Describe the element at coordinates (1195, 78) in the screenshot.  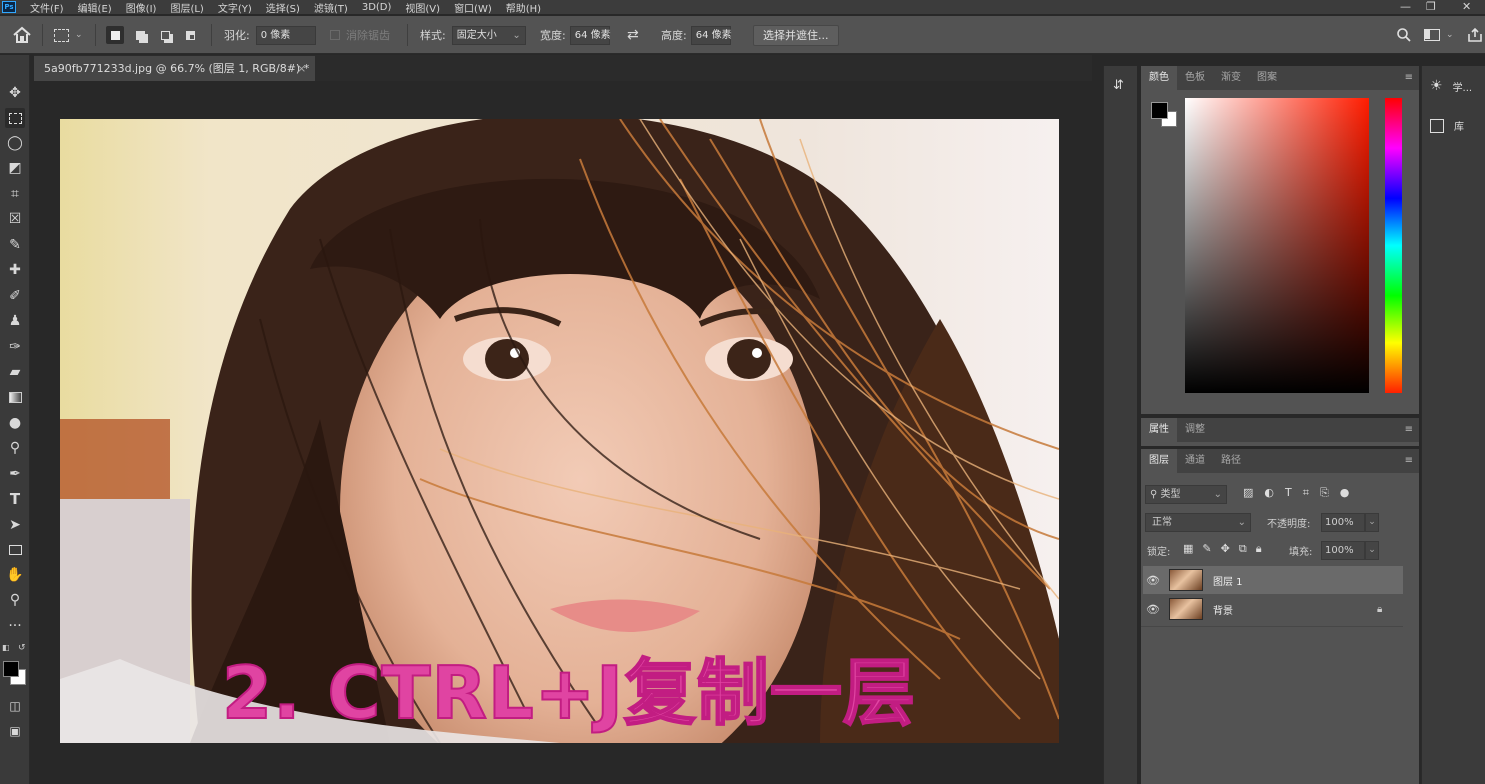
I see `tab-swatches: 色板` at that location.